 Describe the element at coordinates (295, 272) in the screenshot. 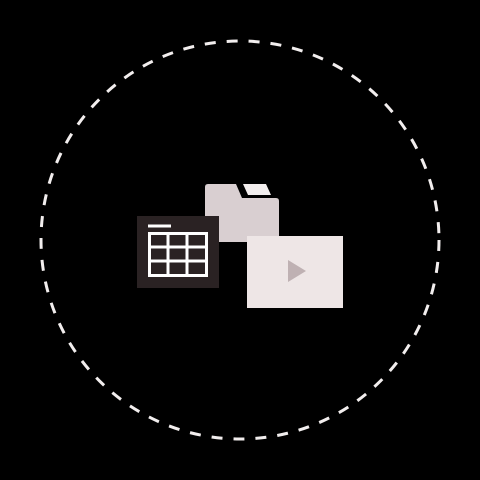

I see `video-file-icon` at that location.